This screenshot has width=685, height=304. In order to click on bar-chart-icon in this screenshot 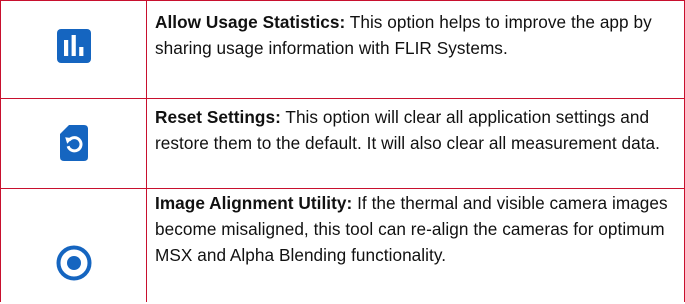, I will do `click(73, 45)`.